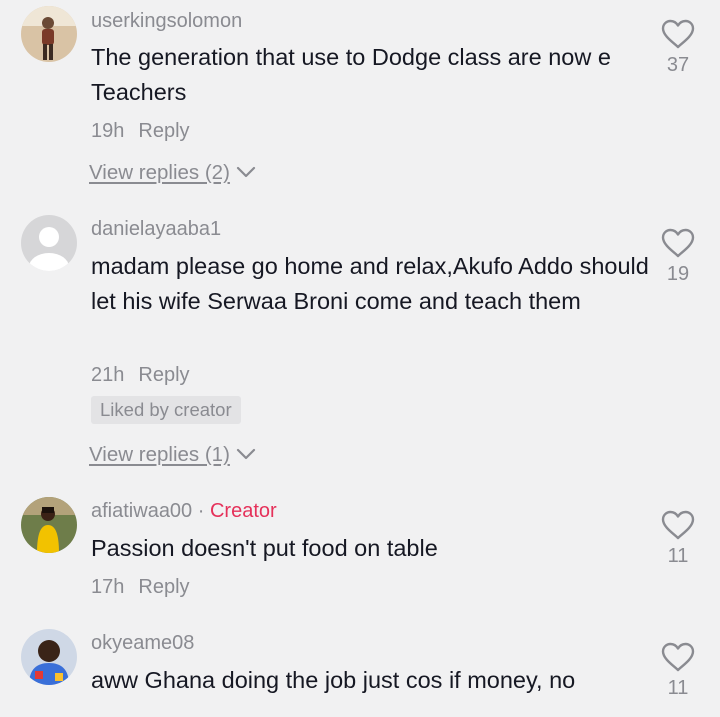 The height and width of the screenshot is (717, 720). I want to click on like-button: 37, so click(678, 47).